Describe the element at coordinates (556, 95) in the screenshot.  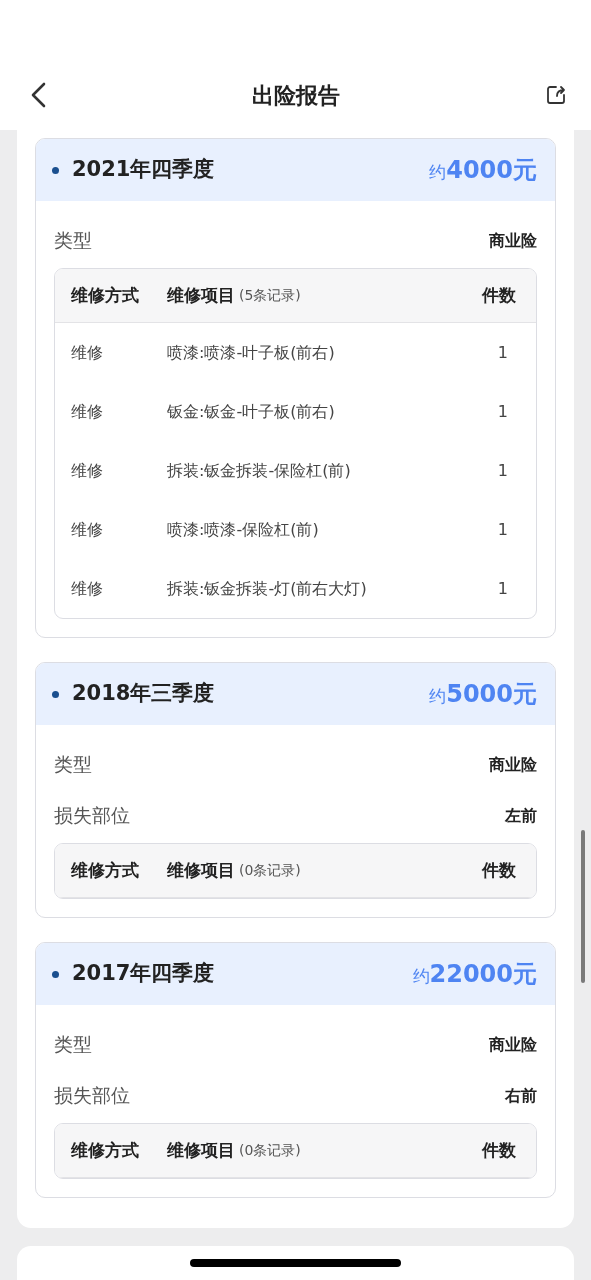
I see `share-icon` at that location.